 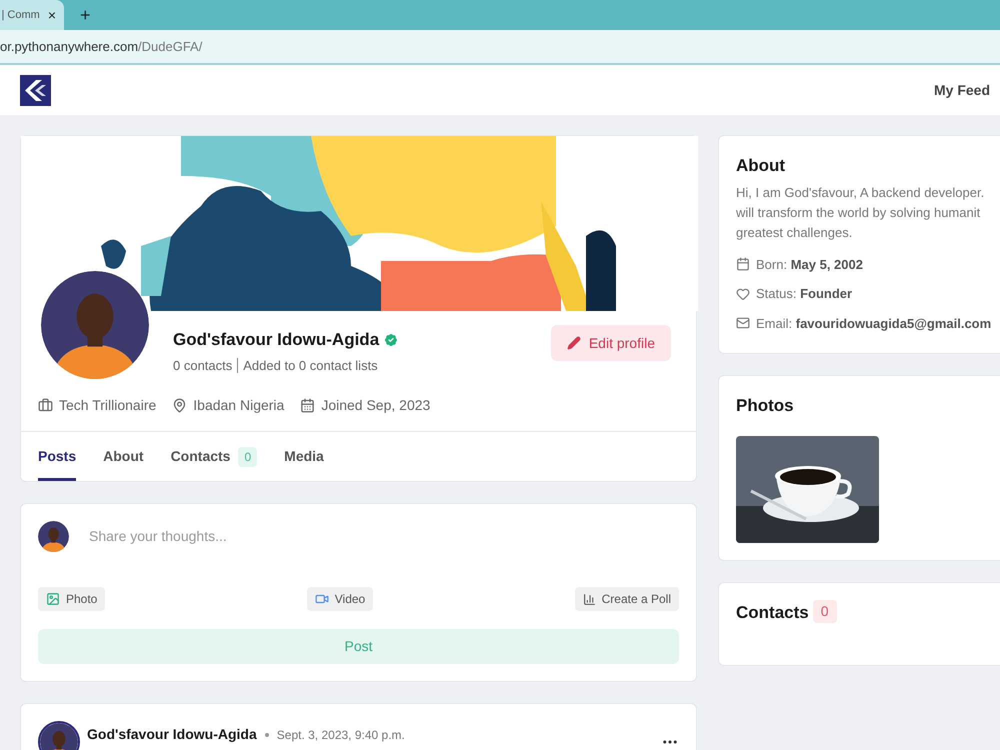 What do you see at coordinates (172, 734) in the screenshot?
I see `post-author: God'sfavour Idowu-Agida` at bounding box center [172, 734].